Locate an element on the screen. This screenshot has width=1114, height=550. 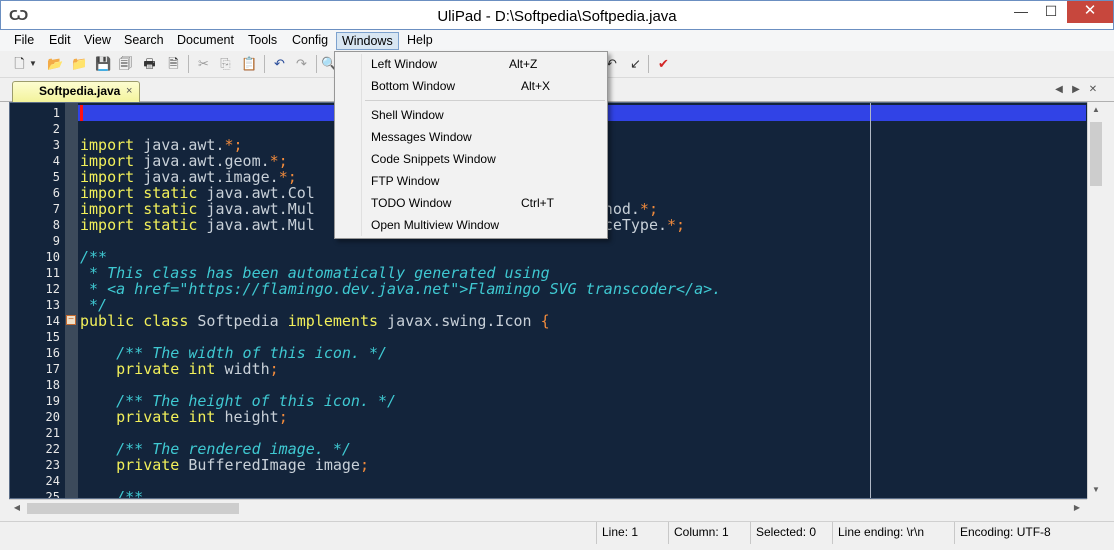
new-dropdown-icon: ▼ is located at coordinates (33, 63).